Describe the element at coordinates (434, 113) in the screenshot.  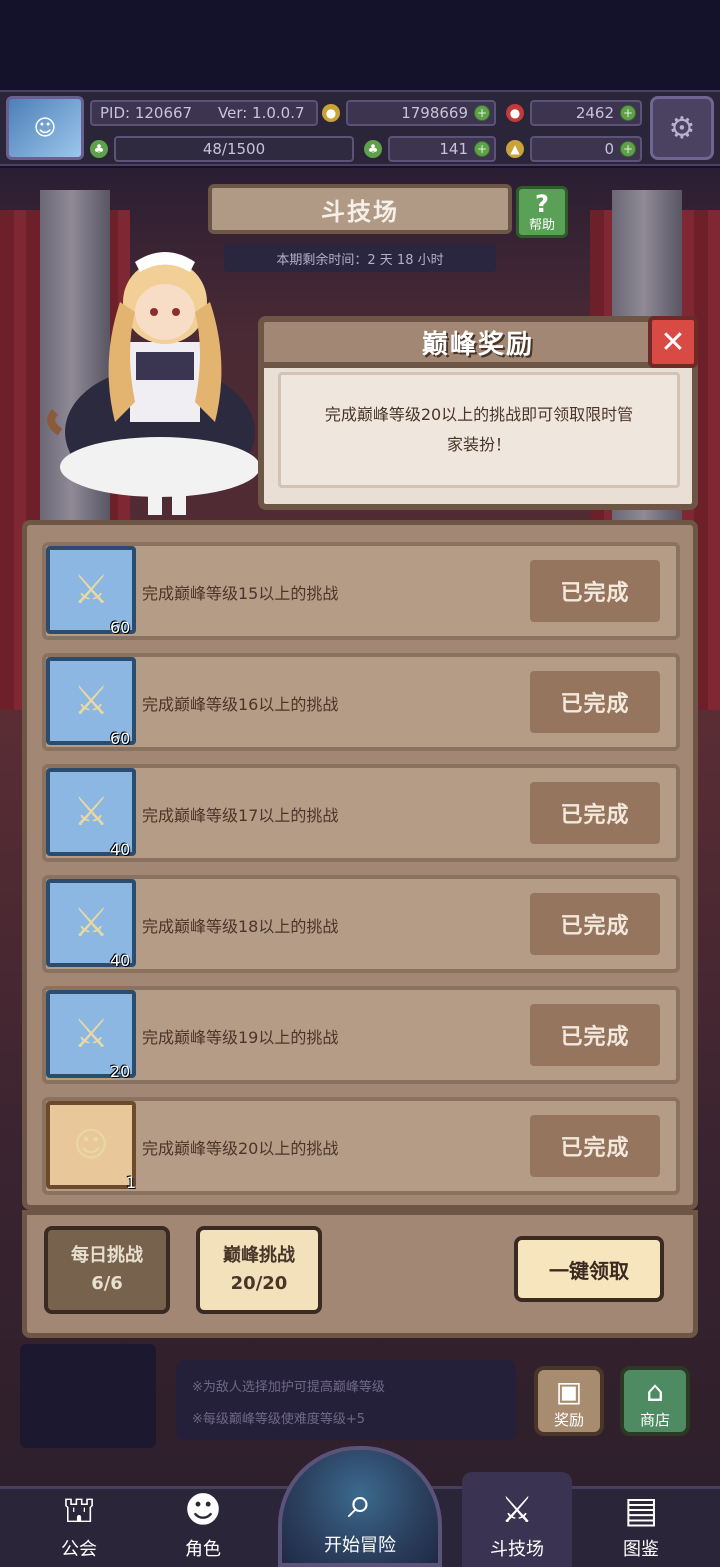
I see `gold-value: 1798669` at that location.